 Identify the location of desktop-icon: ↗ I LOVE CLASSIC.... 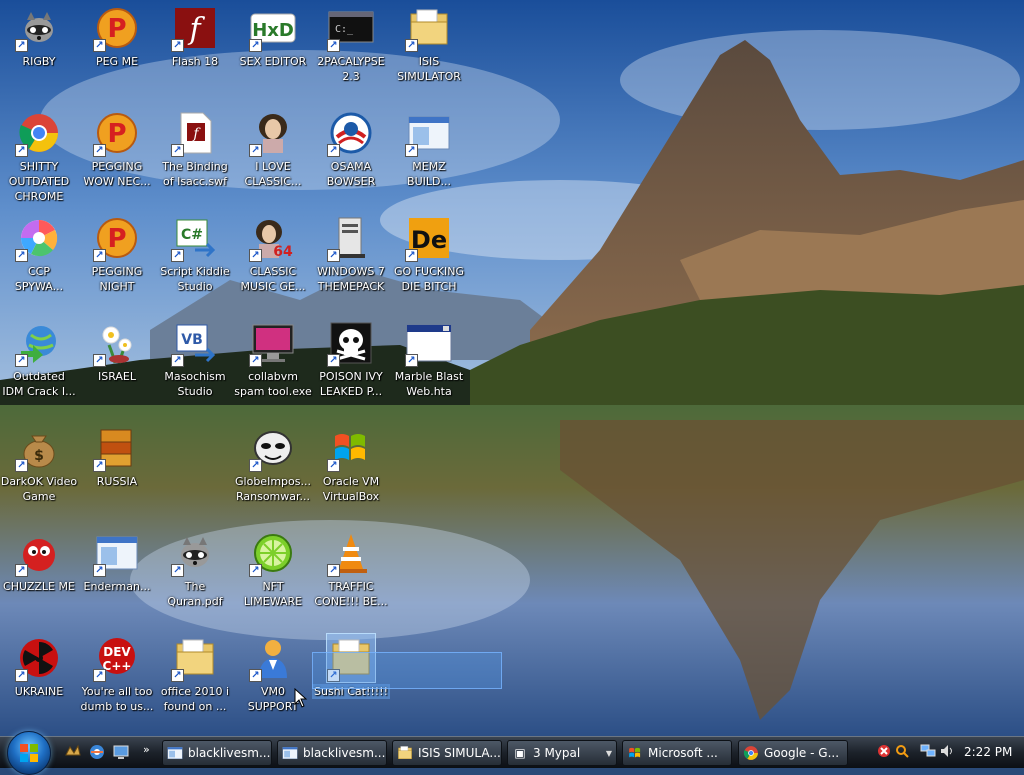
(273, 157).